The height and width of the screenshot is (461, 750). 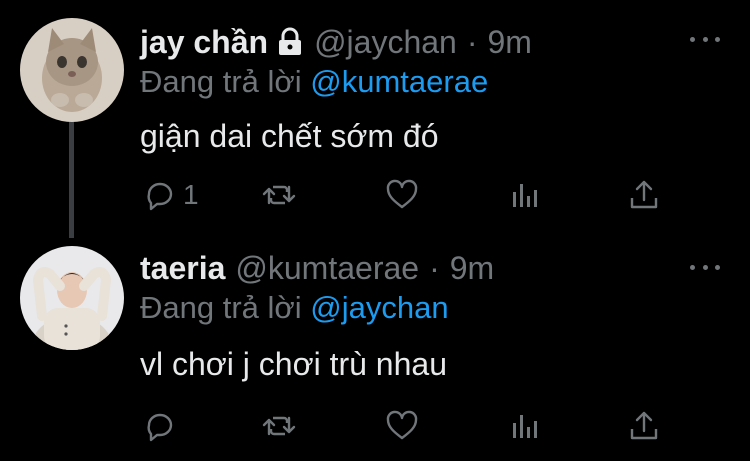 I want to click on reply-button, so click(x=163, y=426).